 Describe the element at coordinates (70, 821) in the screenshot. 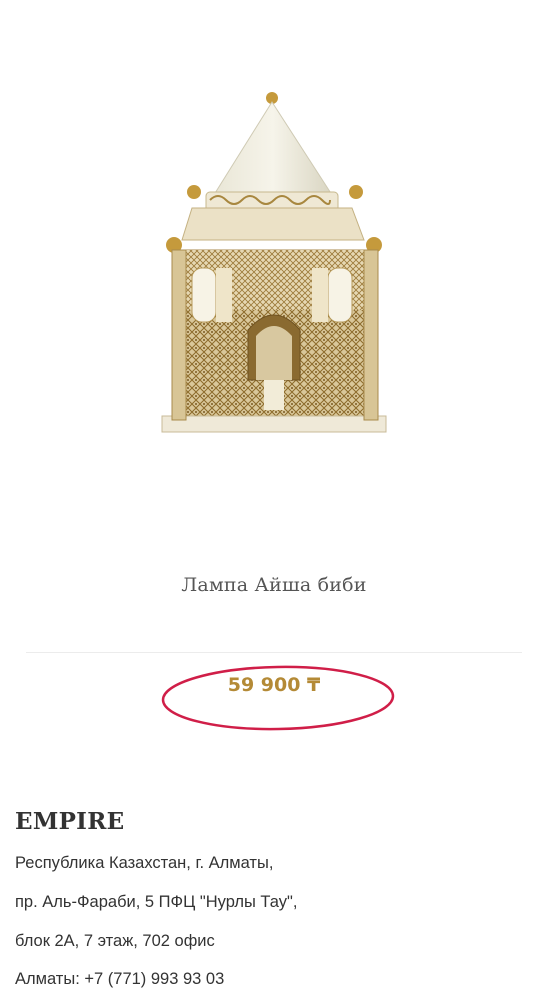

I see `store-name: EMPIRE` at that location.